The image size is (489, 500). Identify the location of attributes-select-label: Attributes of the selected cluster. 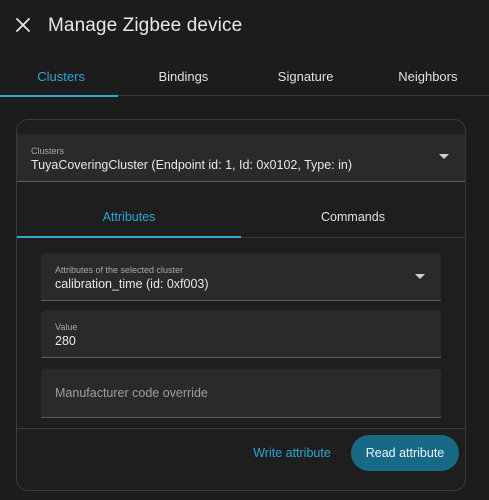
(119, 270).